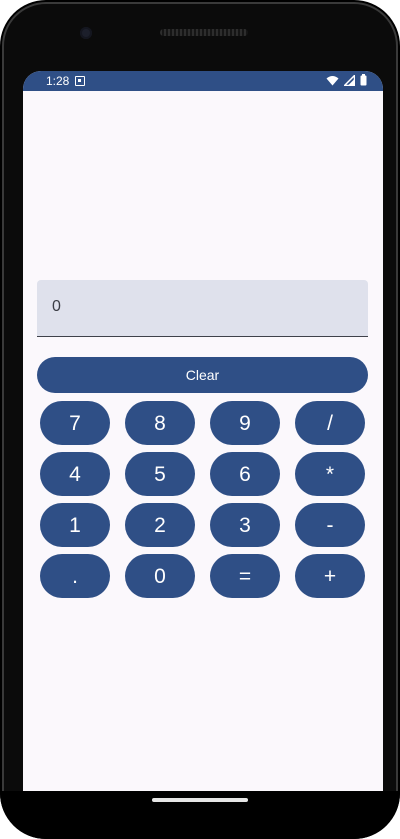  I want to click on key-equals: =, so click(245, 576).